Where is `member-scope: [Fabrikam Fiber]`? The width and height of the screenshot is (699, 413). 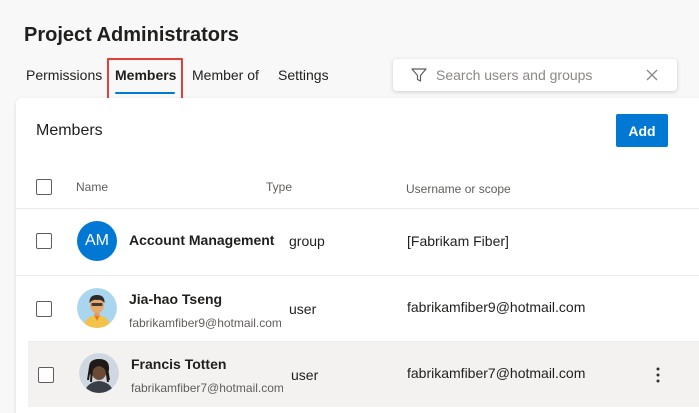 member-scope: [Fabrikam Fiber] is located at coordinates (458, 241).